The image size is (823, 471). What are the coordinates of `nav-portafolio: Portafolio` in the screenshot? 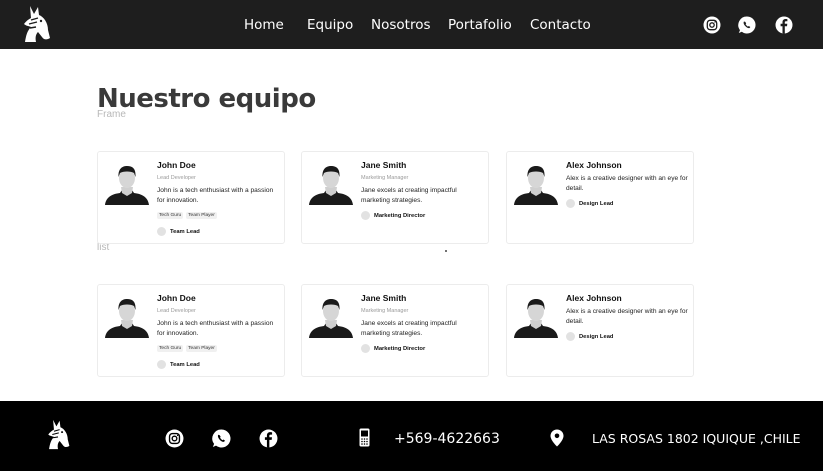 It's located at (480, 25).